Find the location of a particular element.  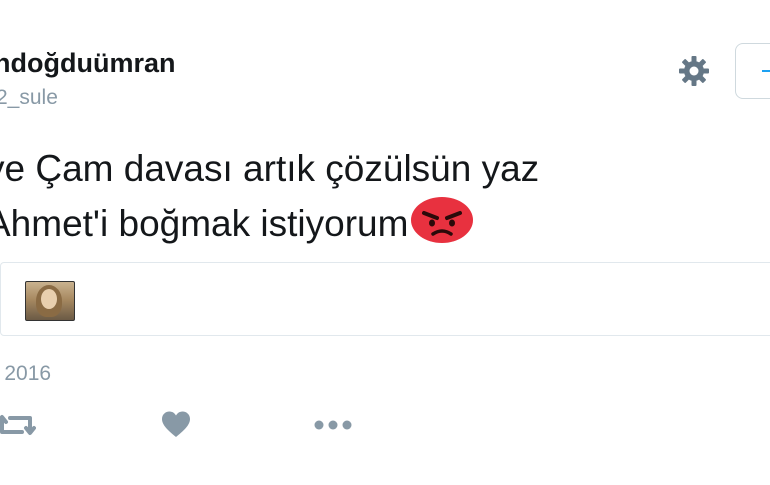

follow-button is located at coordinates (752, 71).